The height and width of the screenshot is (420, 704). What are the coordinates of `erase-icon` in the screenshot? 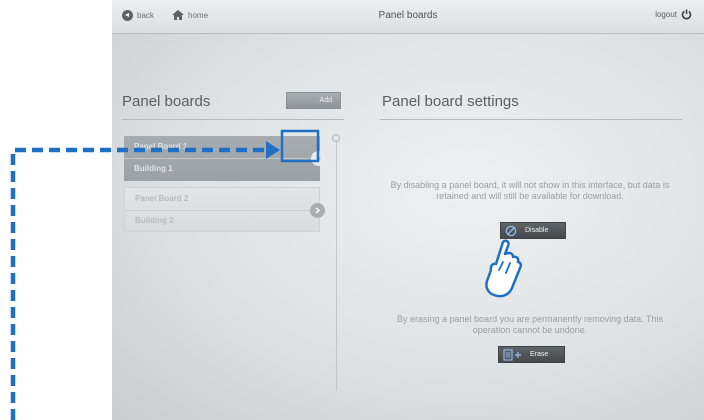 It's located at (513, 356).